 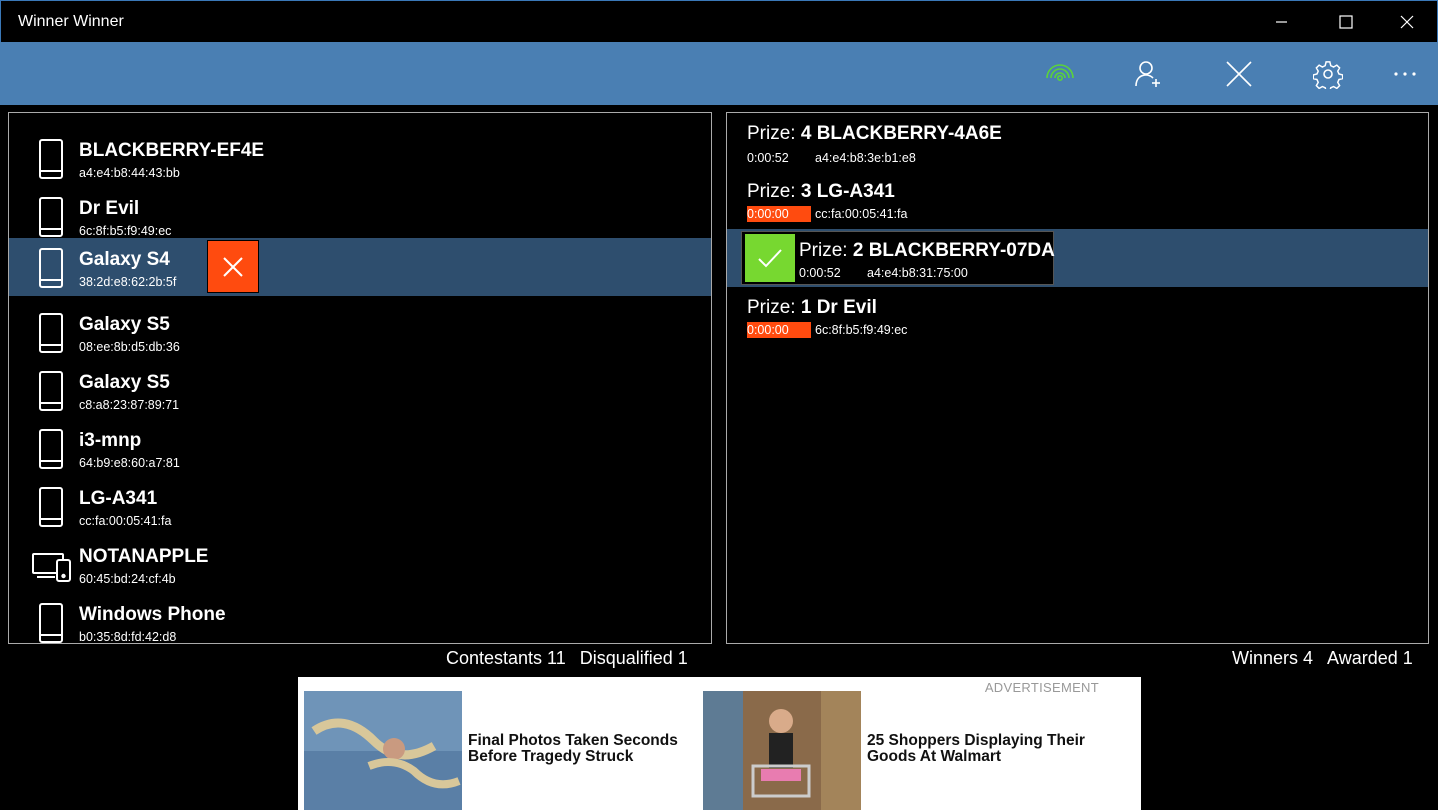 What do you see at coordinates (110, 440) in the screenshot?
I see `device-name: i3-mnp` at bounding box center [110, 440].